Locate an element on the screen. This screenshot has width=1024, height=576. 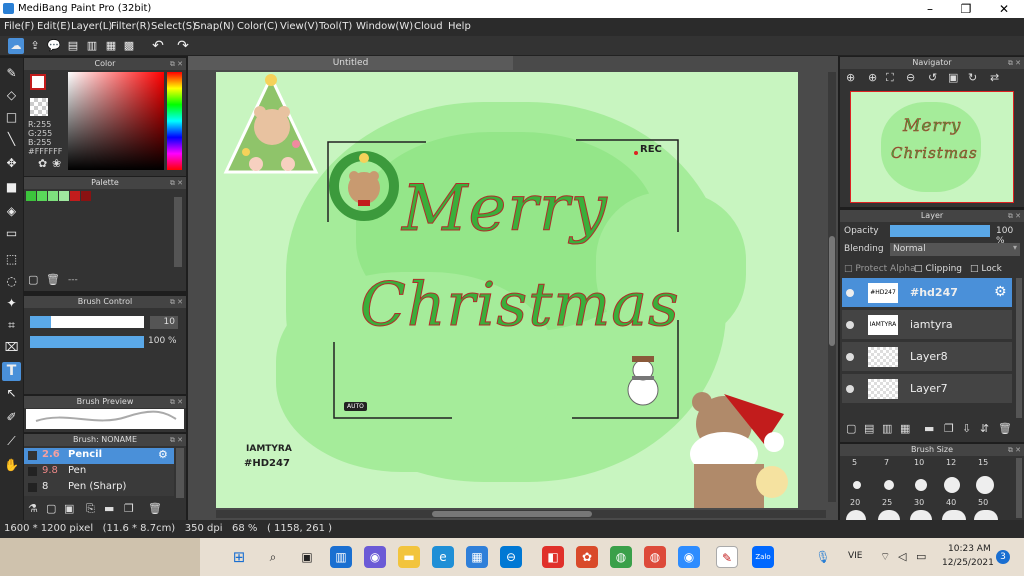
new-8bit-layer-icon: ▥ is located at coordinates (887, 428).